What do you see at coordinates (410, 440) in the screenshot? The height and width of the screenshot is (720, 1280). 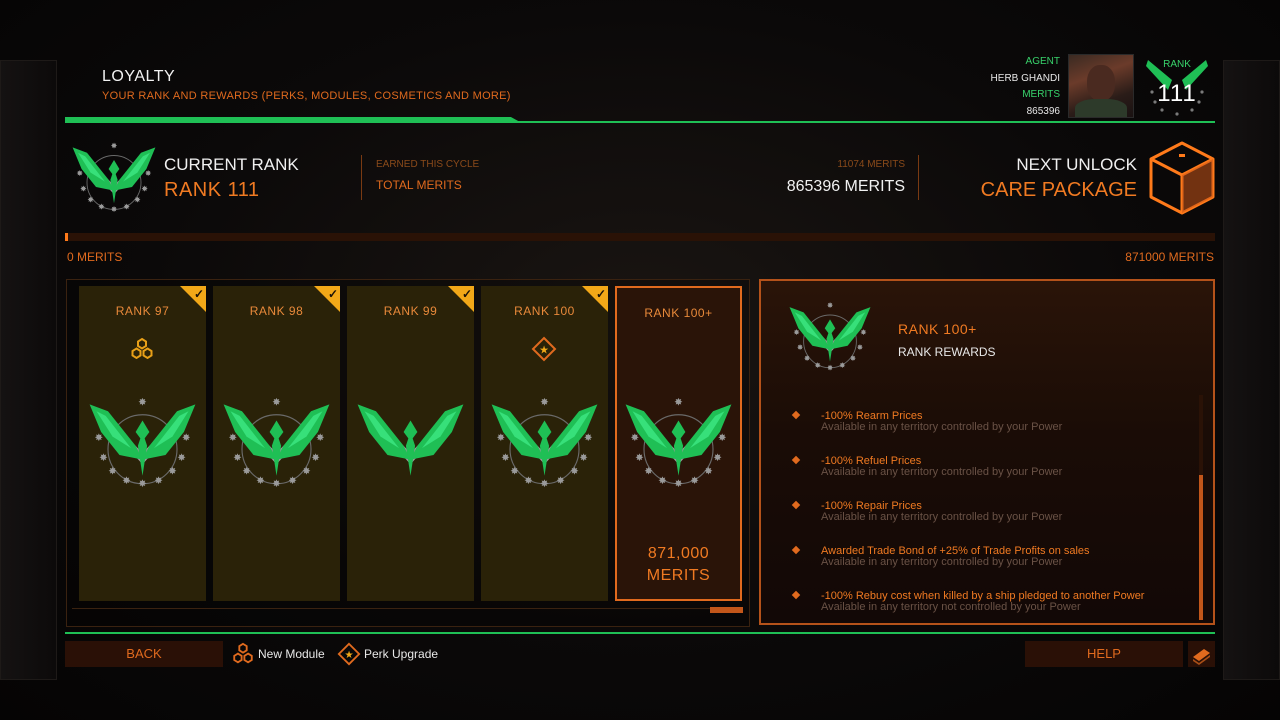 I see `rank-emblem-icon` at bounding box center [410, 440].